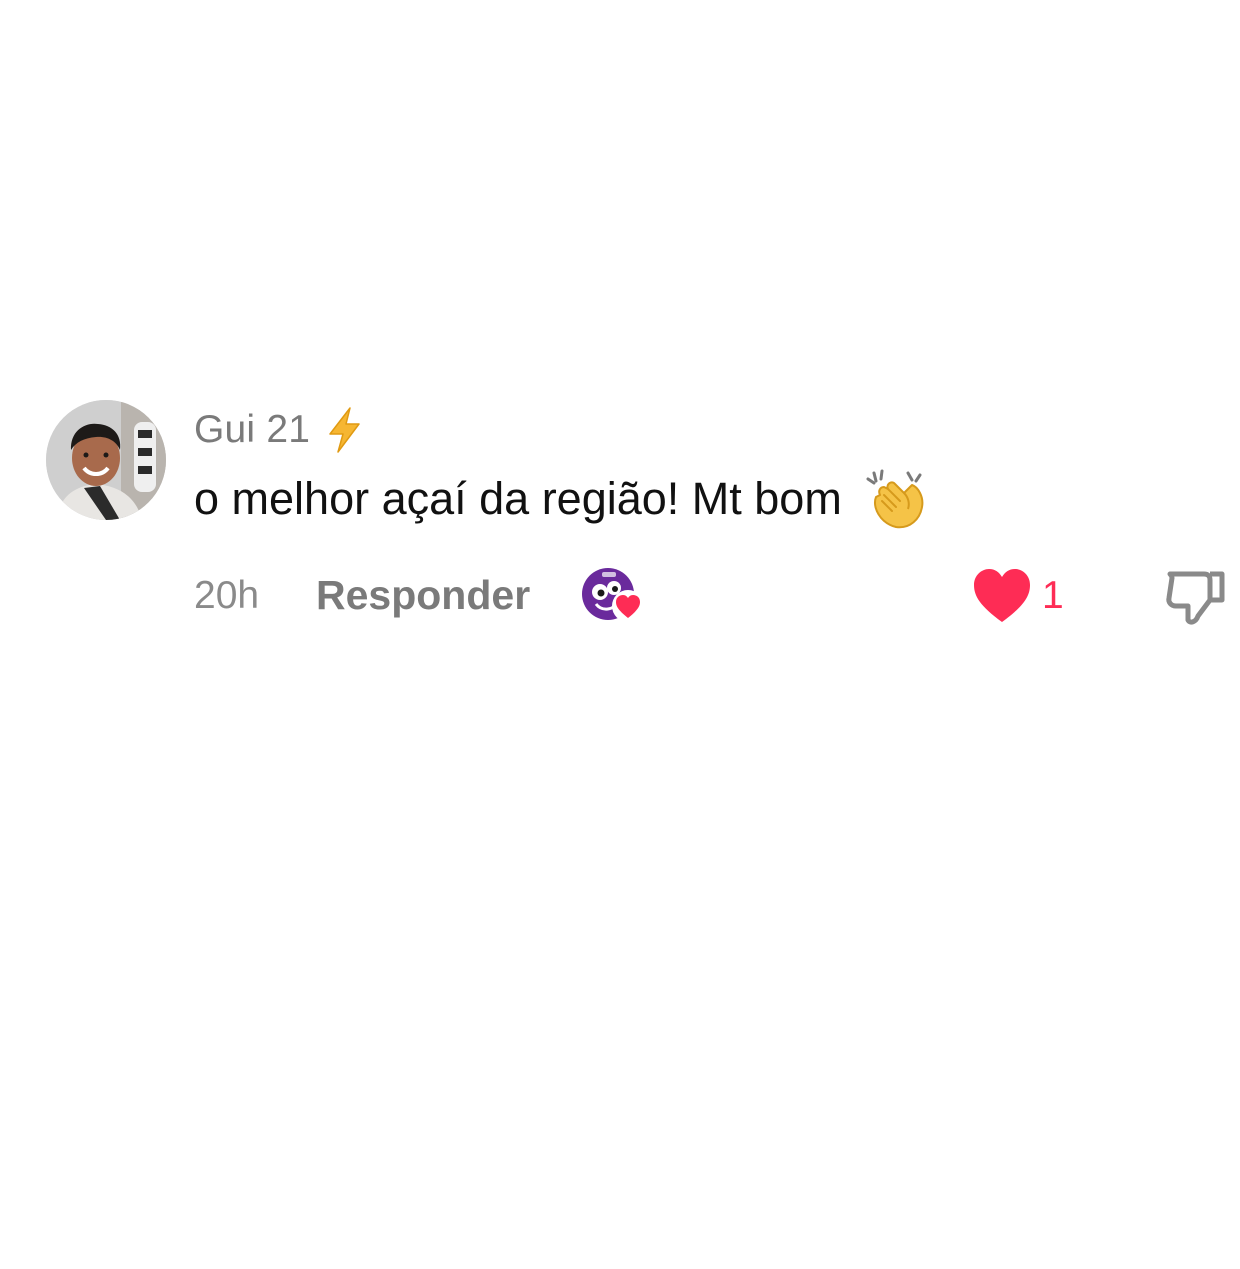 This screenshot has height=1269, width=1240. I want to click on comment-text-row: o melhor açaí da região! Mt bom, so click(561, 499).